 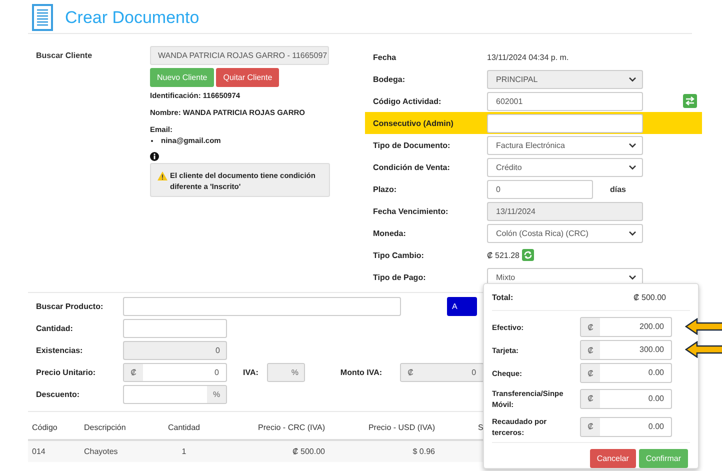 What do you see at coordinates (389, 79) in the screenshot?
I see `field-label: Bodega:` at bounding box center [389, 79].